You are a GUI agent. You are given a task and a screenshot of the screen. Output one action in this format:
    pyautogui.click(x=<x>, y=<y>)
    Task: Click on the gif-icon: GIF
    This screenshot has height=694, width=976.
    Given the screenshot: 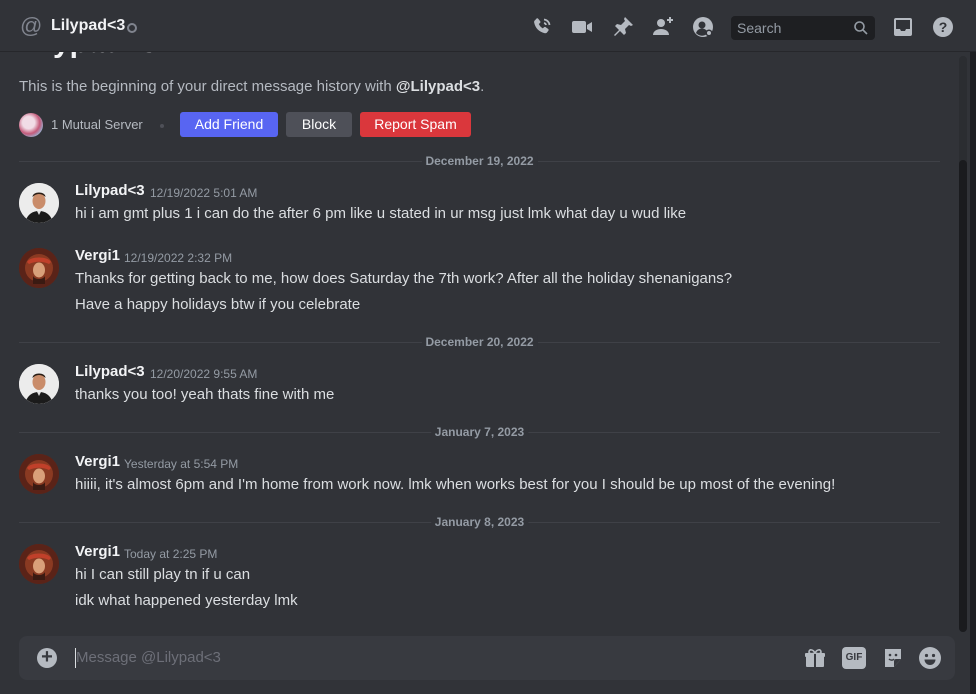 What is the action you would take?
    pyautogui.click(x=854, y=658)
    